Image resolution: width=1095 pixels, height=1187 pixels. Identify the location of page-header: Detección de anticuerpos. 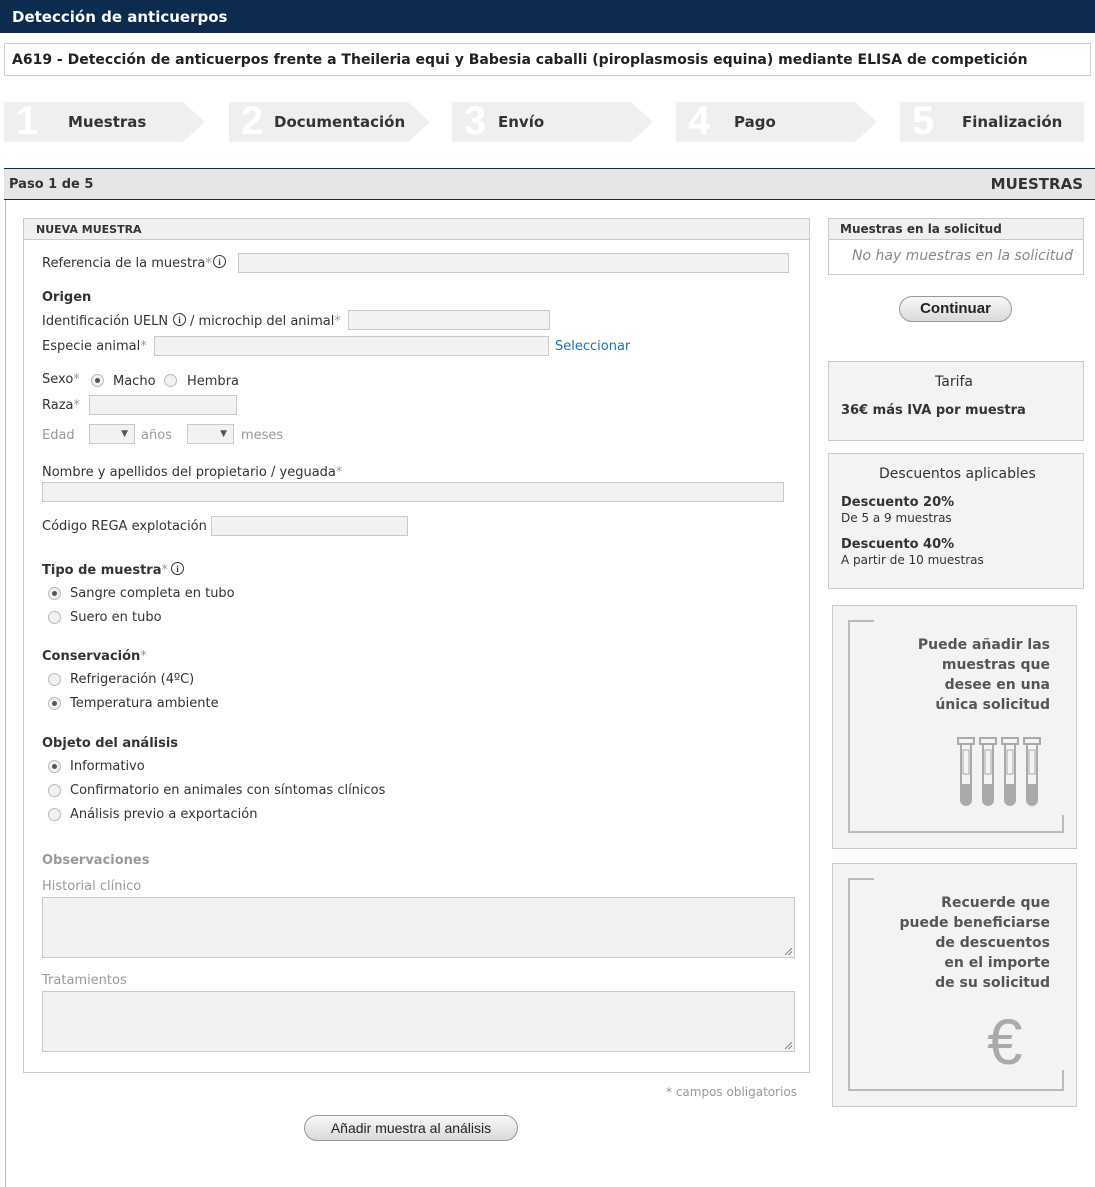
(547, 16).